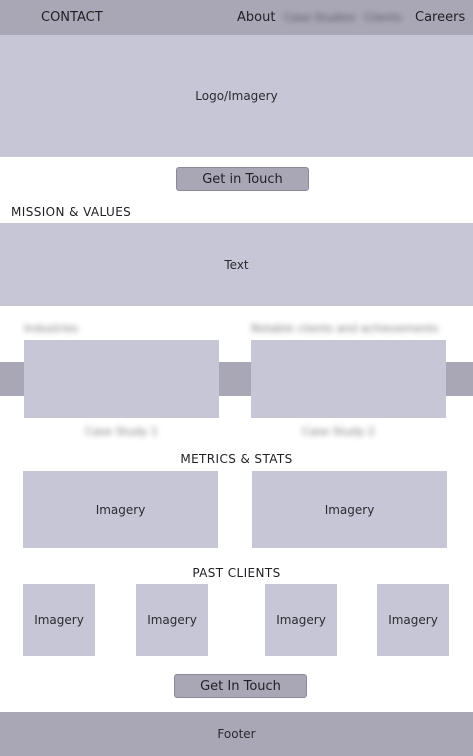  I want to click on metrics-imagery-left: Imagery, so click(120, 509).